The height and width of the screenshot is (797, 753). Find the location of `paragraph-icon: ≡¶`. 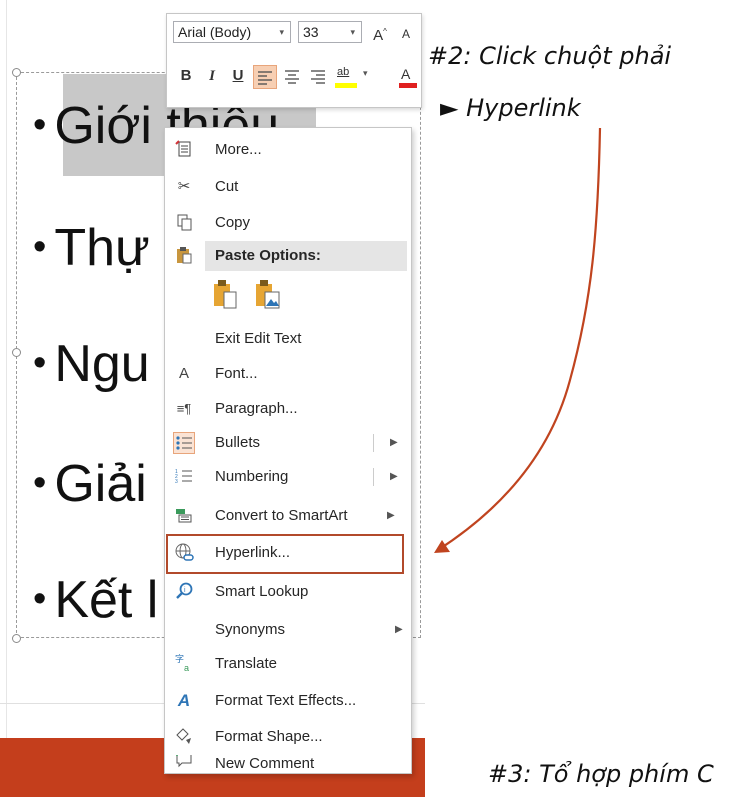

paragraph-icon: ≡¶ is located at coordinates (184, 408).